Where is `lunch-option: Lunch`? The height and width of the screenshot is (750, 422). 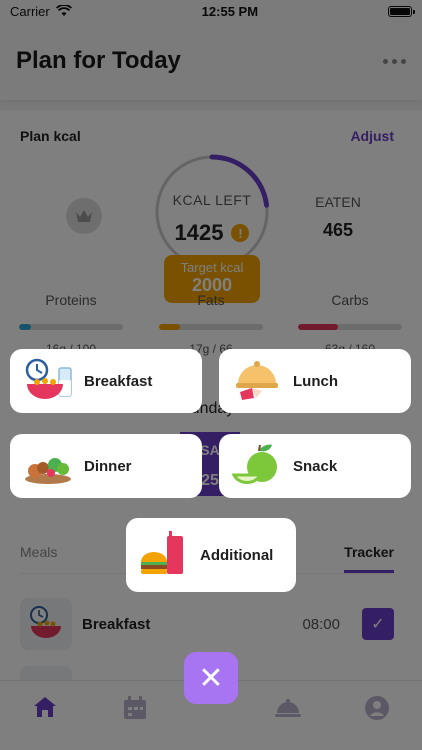 lunch-option: Lunch is located at coordinates (315, 381).